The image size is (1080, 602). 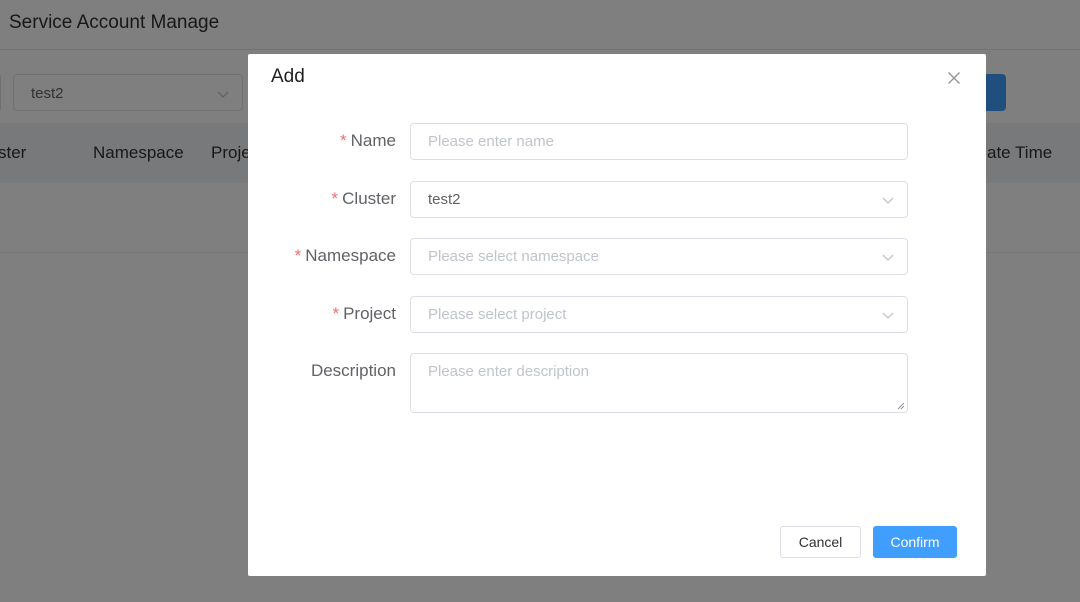 I want to click on cancel-button: Cancel, so click(x=820, y=542).